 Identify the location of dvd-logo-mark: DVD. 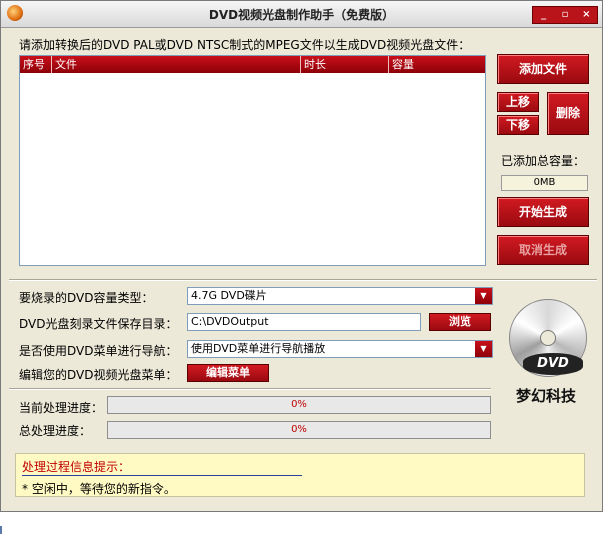
(553, 364).